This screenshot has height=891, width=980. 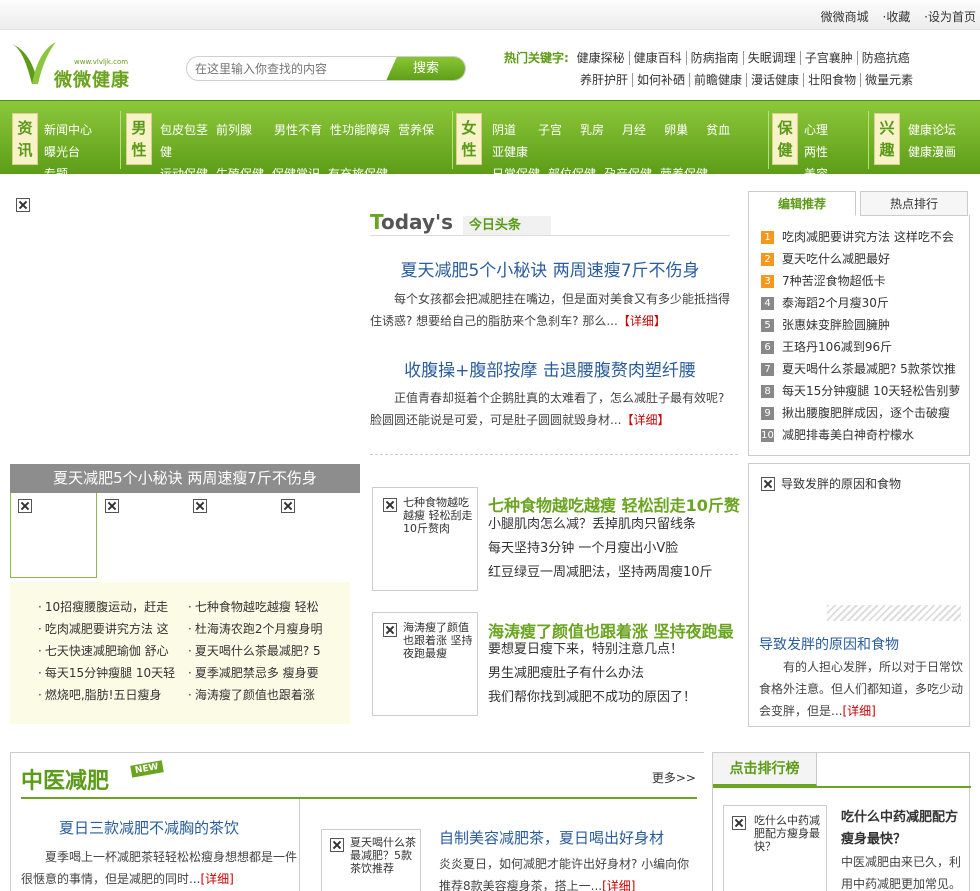 I want to click on broken-image-icon, so click(x=768, y=484).